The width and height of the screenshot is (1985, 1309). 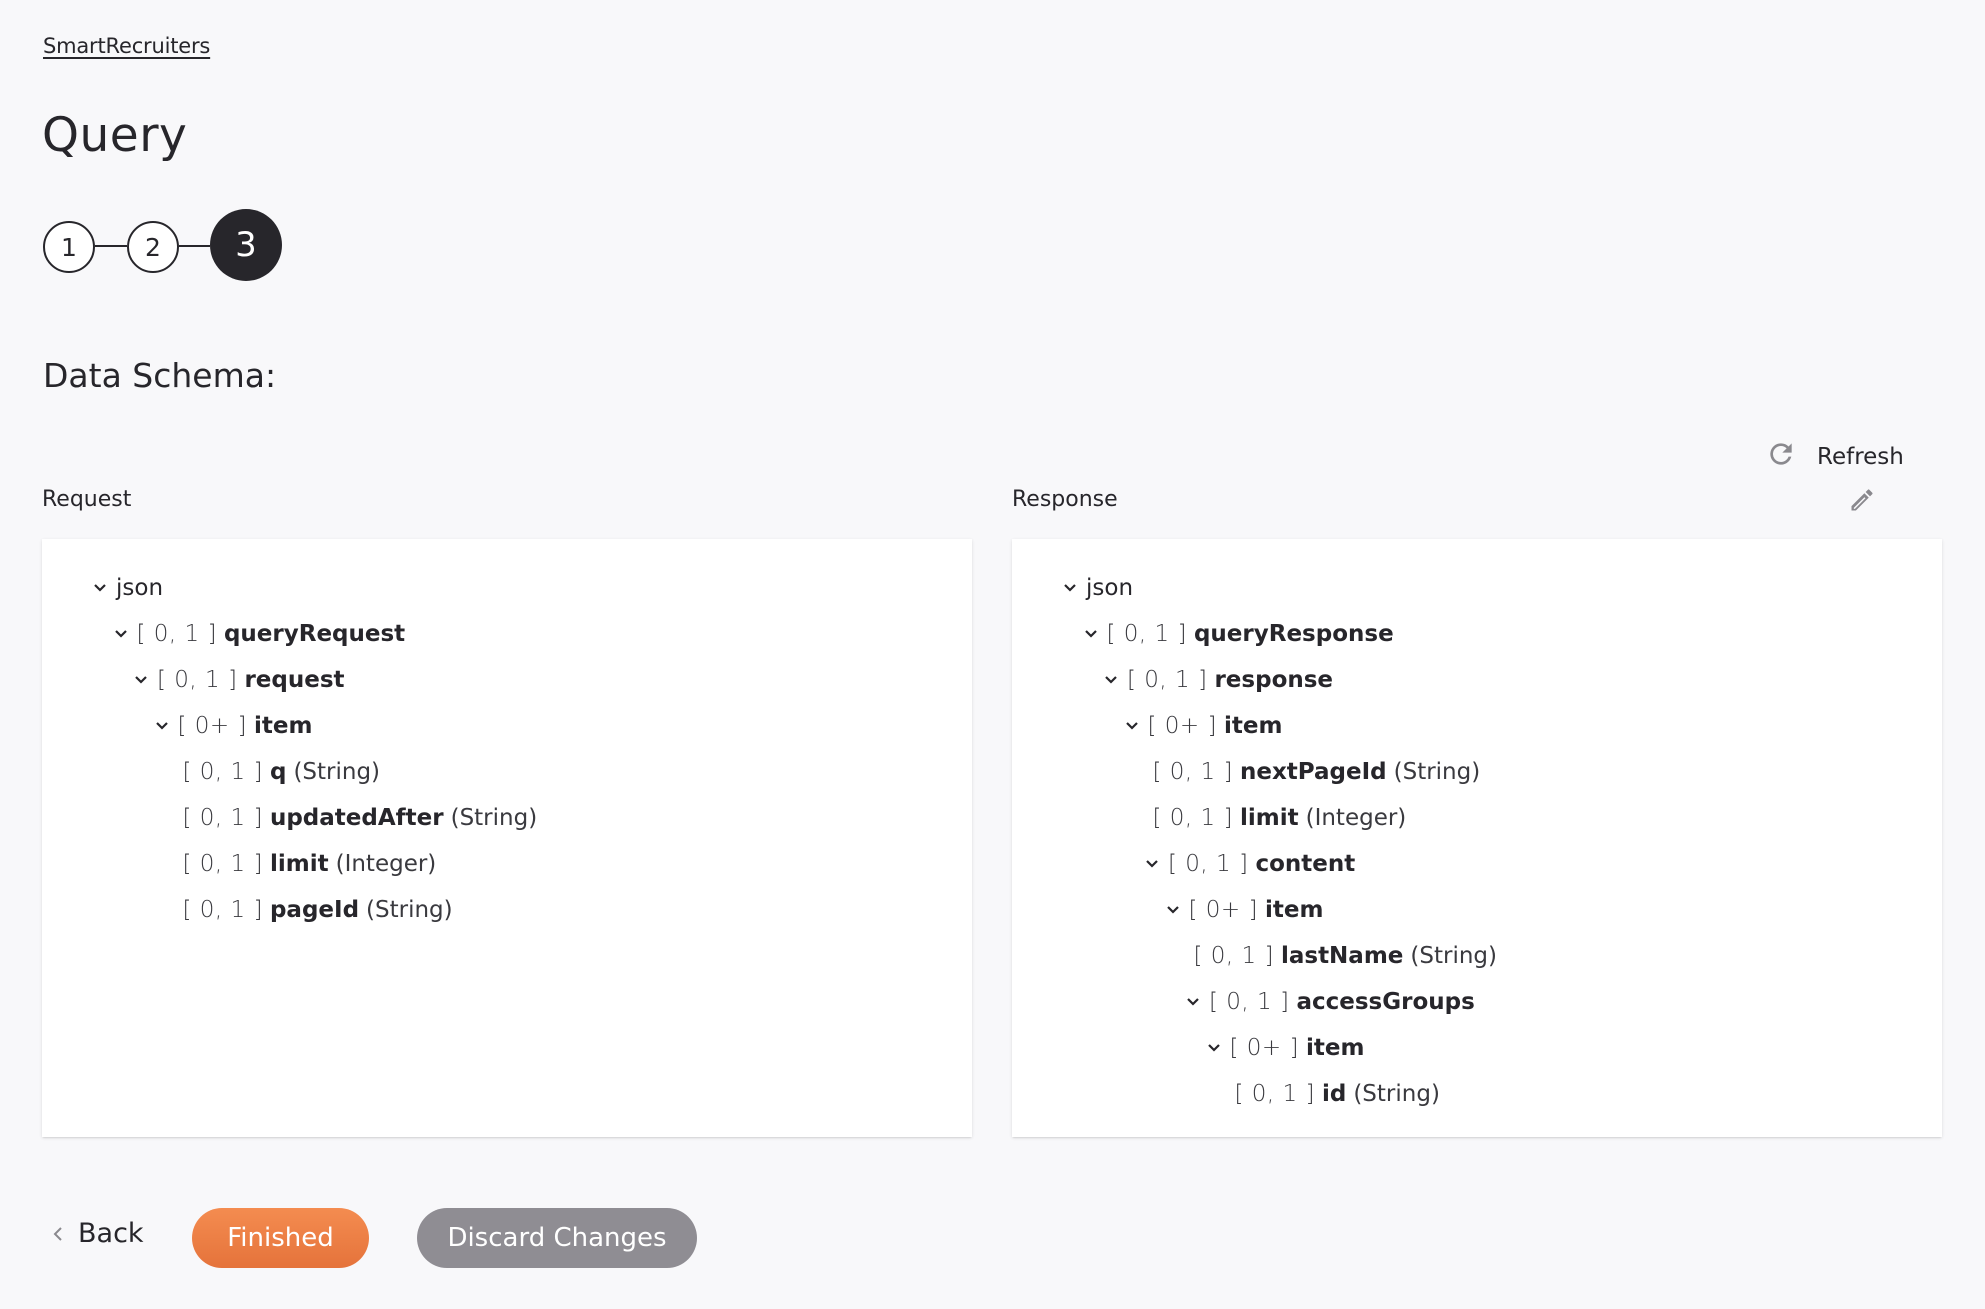 What do you see at coordinates (1477, 864) in the screenshot?
I see `tree-node: [ 0, 1 ] content` at bounding box center [1477, 864].